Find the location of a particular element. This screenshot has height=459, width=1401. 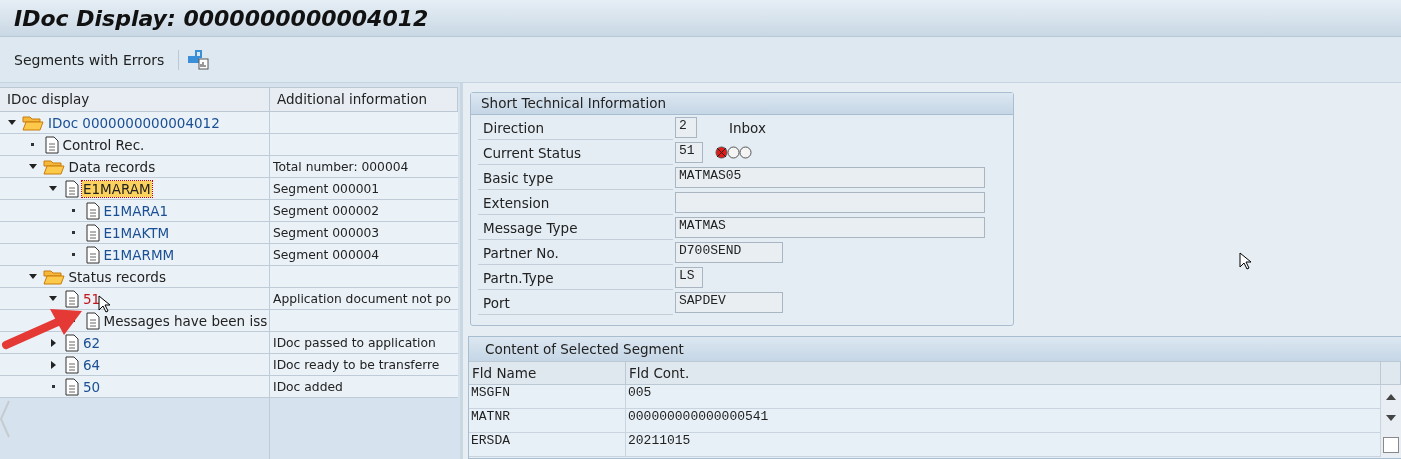

field-label: Port is located at coordinates (575, 302).